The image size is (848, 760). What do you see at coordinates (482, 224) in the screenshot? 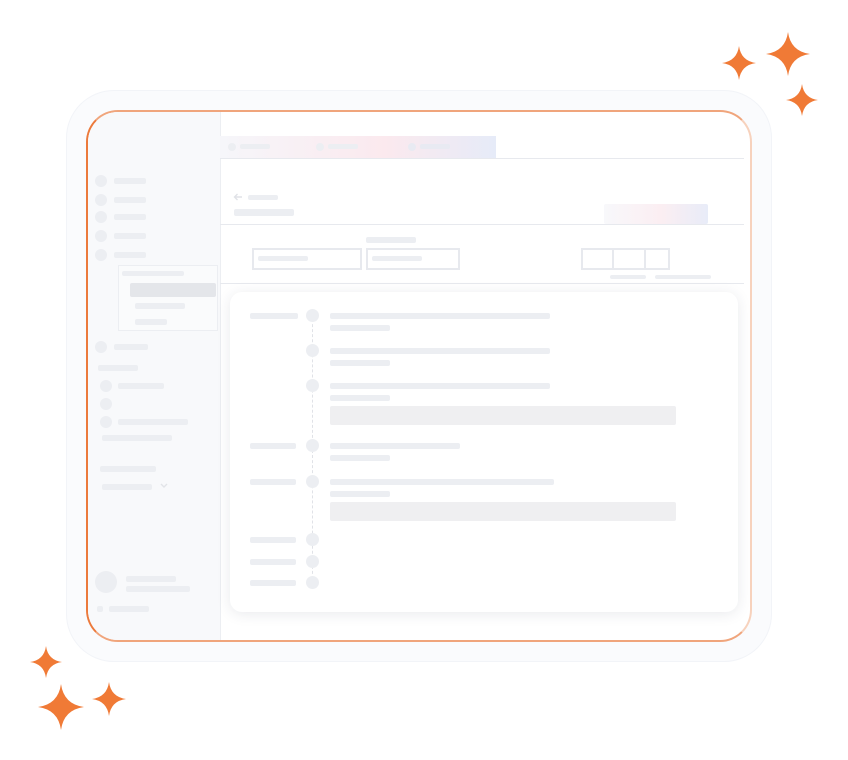
I see `header-divider` at bounding box center [482, 224].